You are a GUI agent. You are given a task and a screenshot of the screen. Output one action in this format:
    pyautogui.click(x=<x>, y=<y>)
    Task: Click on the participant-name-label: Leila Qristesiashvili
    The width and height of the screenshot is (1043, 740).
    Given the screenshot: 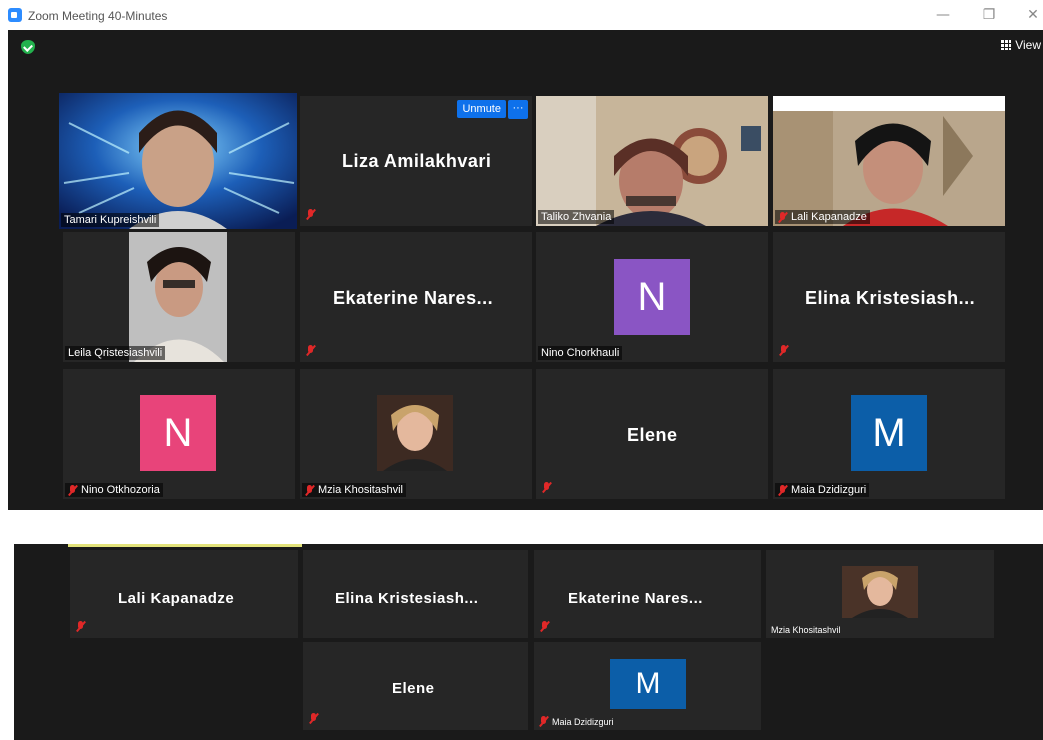 What is the action you would take?
    pyautogui.click(x=115, y=353)
    